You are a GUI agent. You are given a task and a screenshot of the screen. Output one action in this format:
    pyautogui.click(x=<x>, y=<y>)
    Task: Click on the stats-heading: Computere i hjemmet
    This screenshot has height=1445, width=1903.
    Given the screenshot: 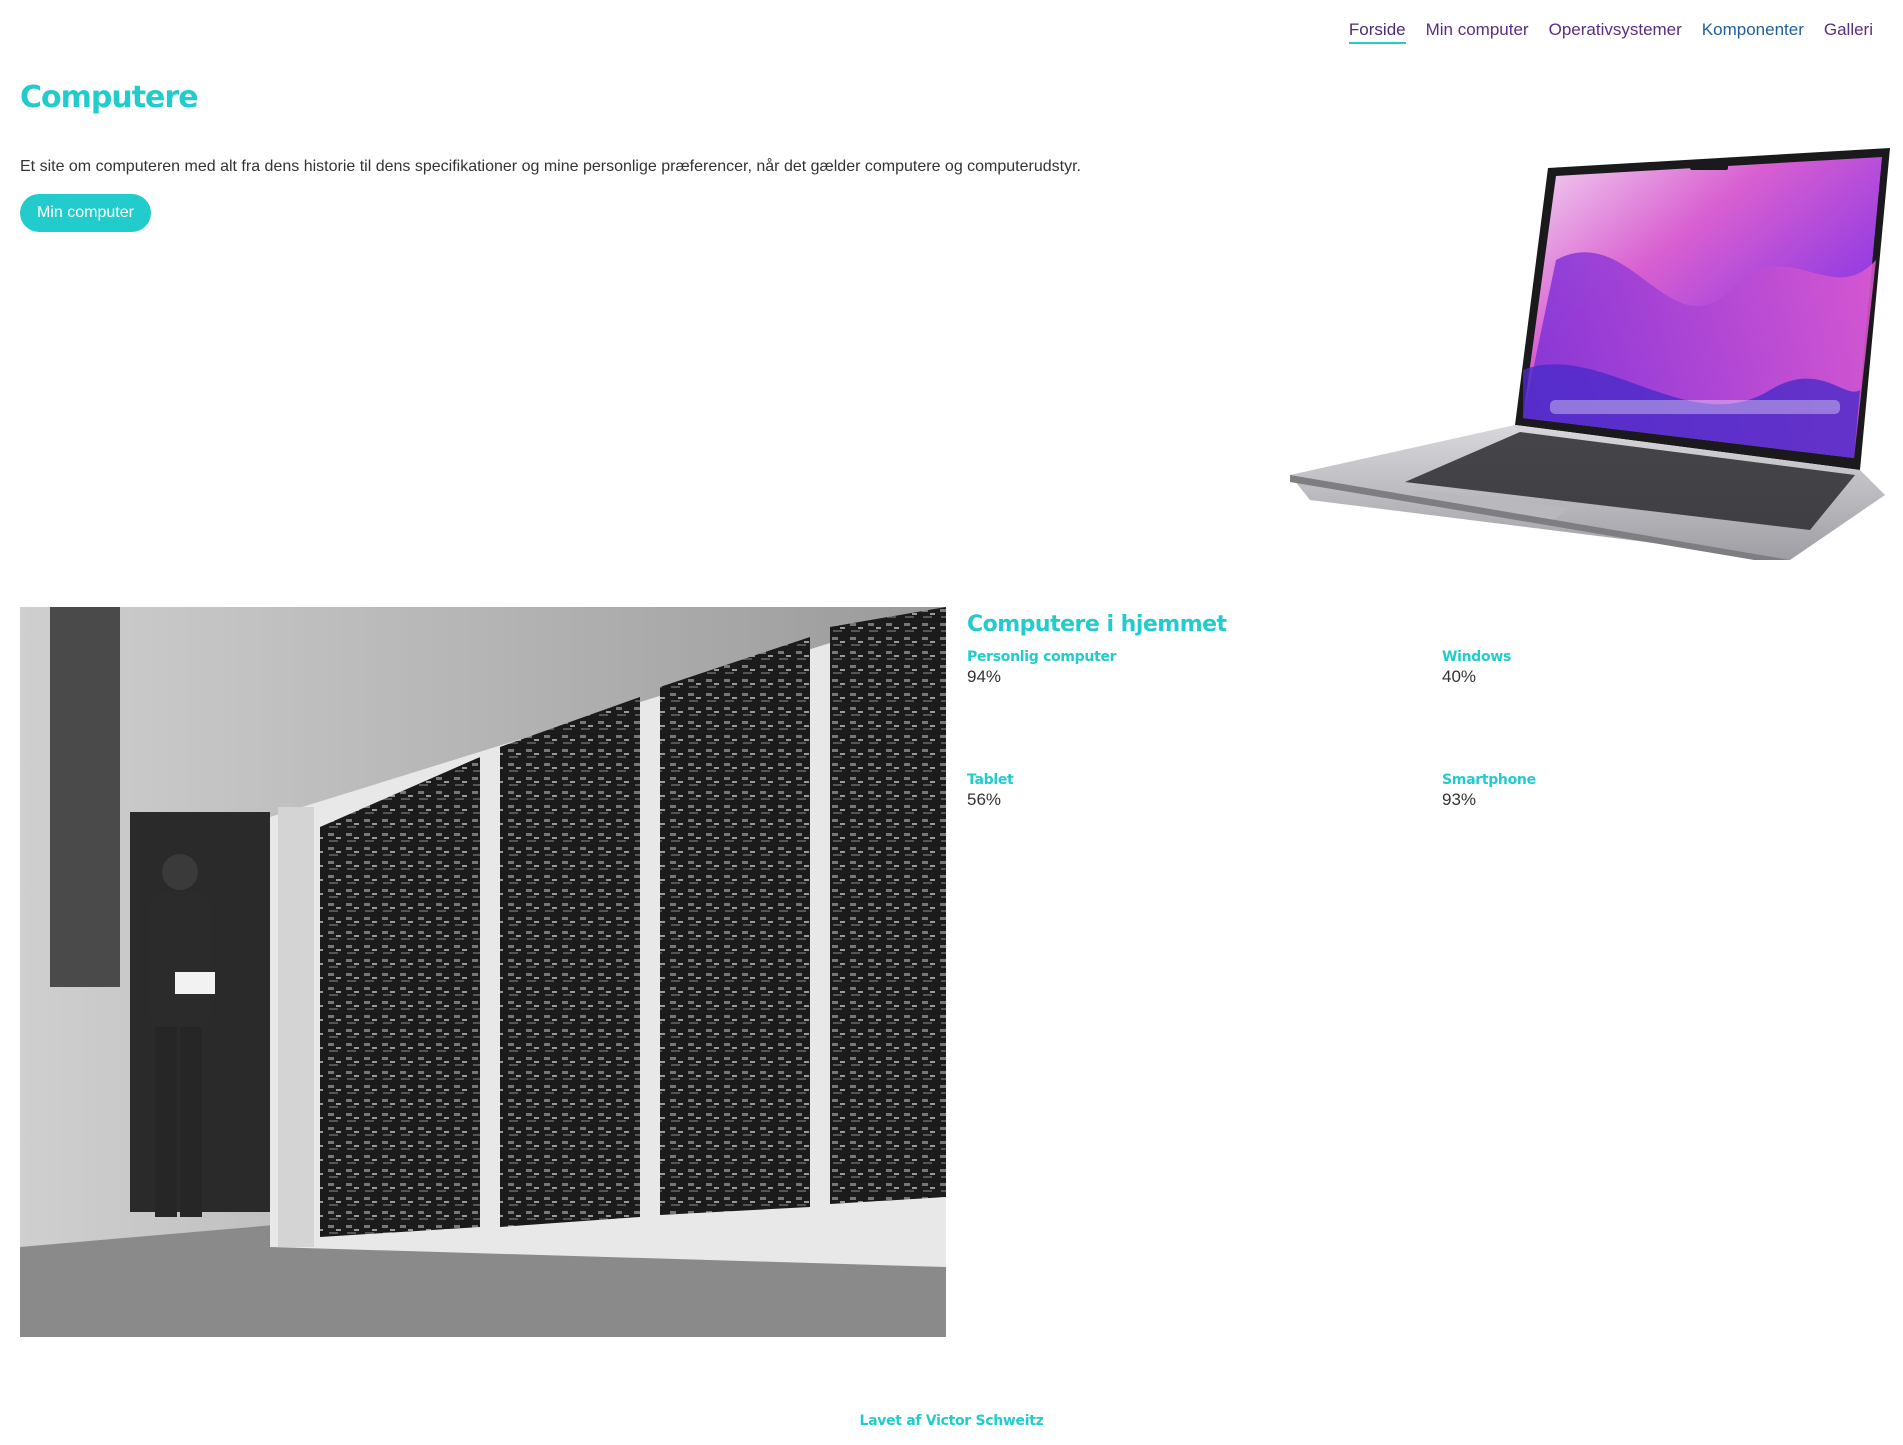 What is the action you would take?
    pyautogui.click(x=1097, y=624)
    